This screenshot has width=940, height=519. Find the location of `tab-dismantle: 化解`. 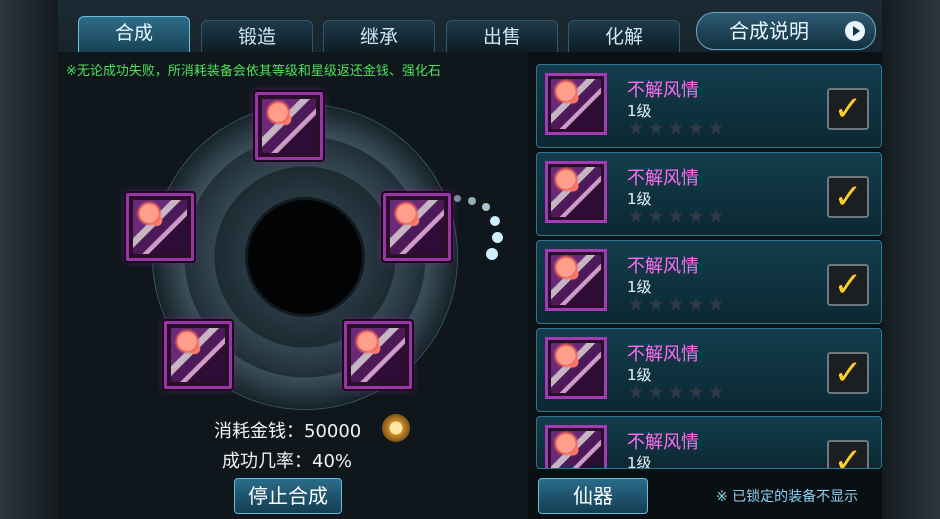

tab-dismantle: 化解 is located at coordinates (624, 37).